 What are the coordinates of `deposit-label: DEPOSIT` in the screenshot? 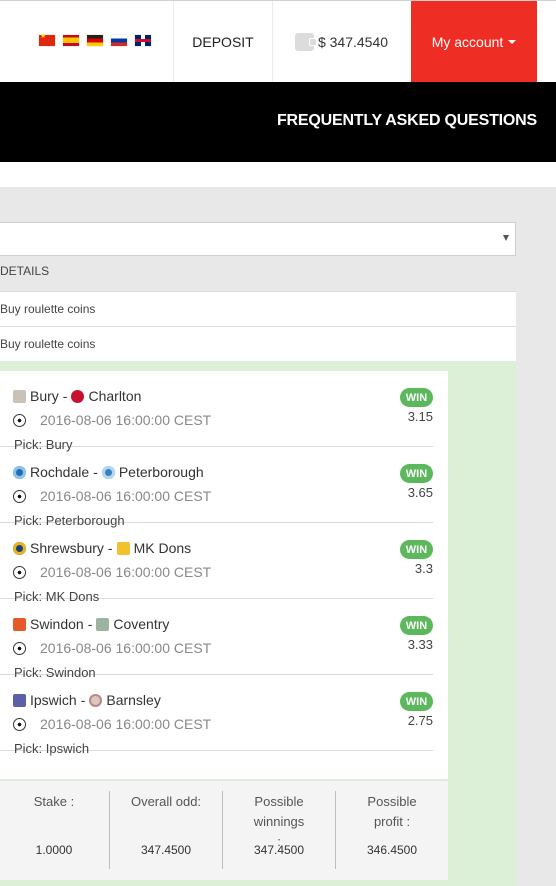 It's located at (223, 42).